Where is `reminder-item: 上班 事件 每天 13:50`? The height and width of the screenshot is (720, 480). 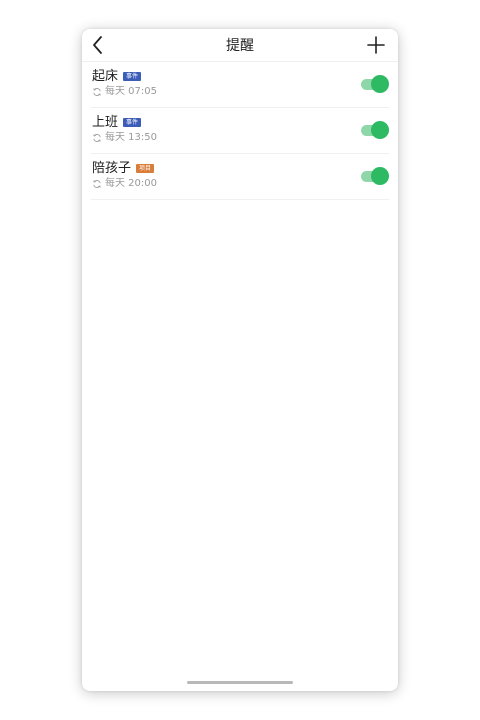
reminder-item: 上班 事件 每天 13:50 is located at coordinates (240, 131).